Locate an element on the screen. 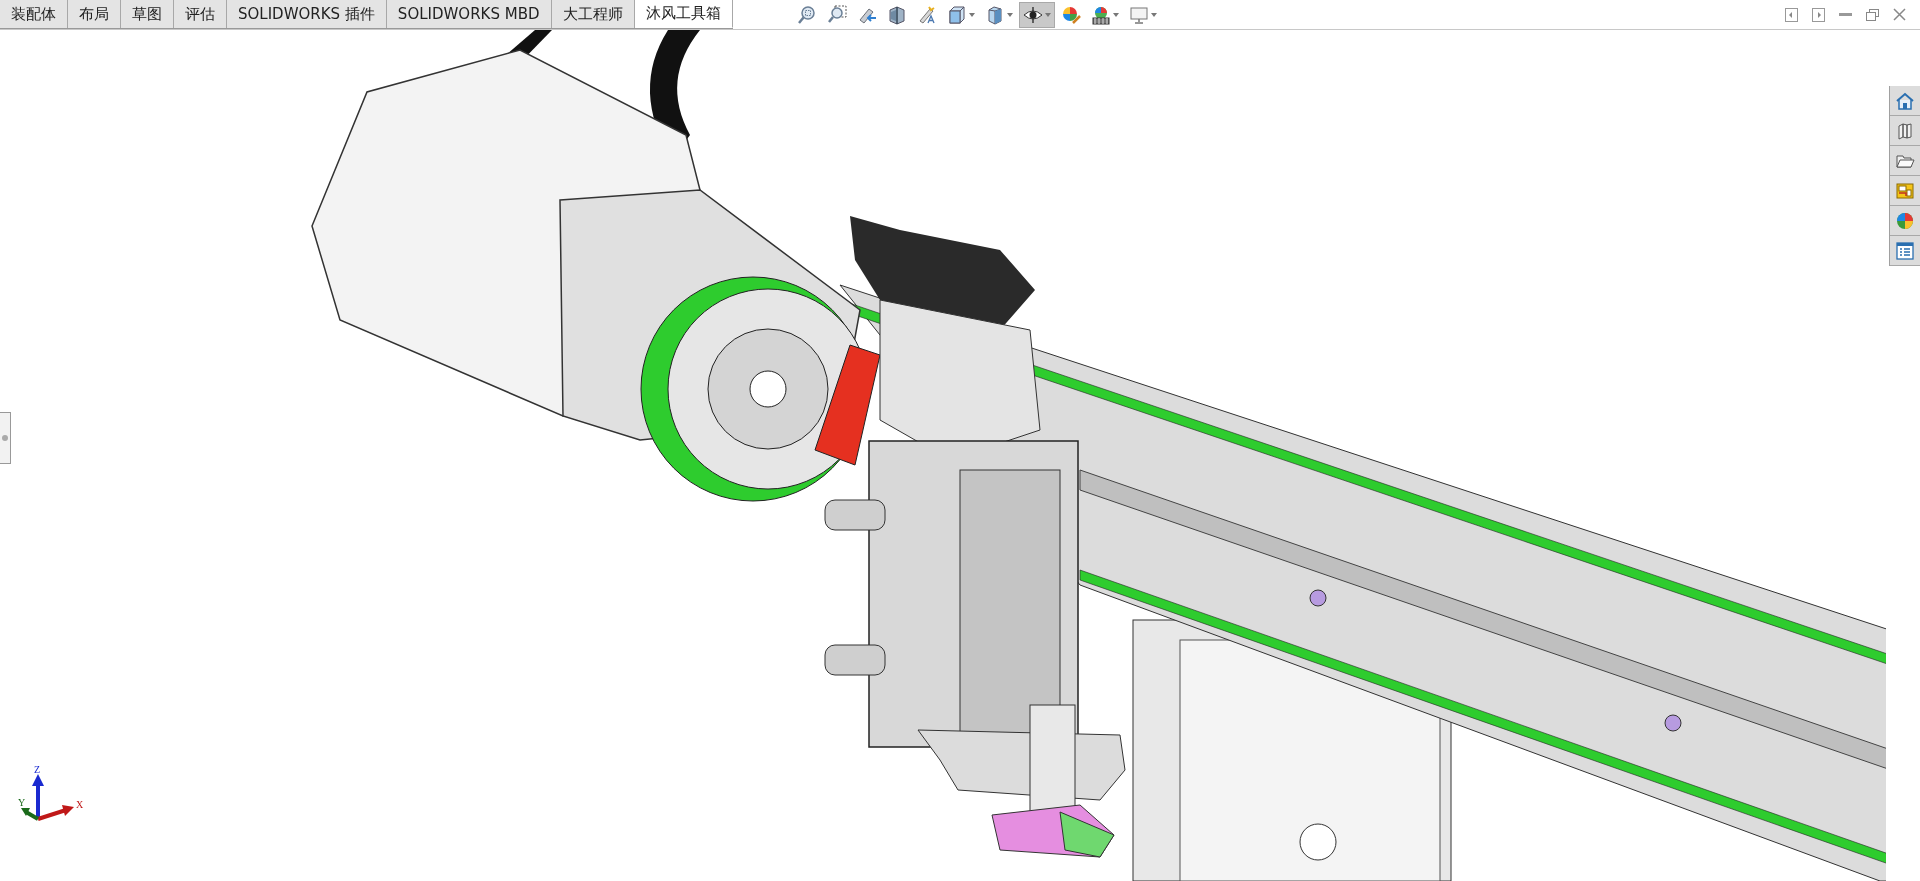 The image size is (1920, 881). ribbon-tab: 评估 is located at coordinates (200, 14).